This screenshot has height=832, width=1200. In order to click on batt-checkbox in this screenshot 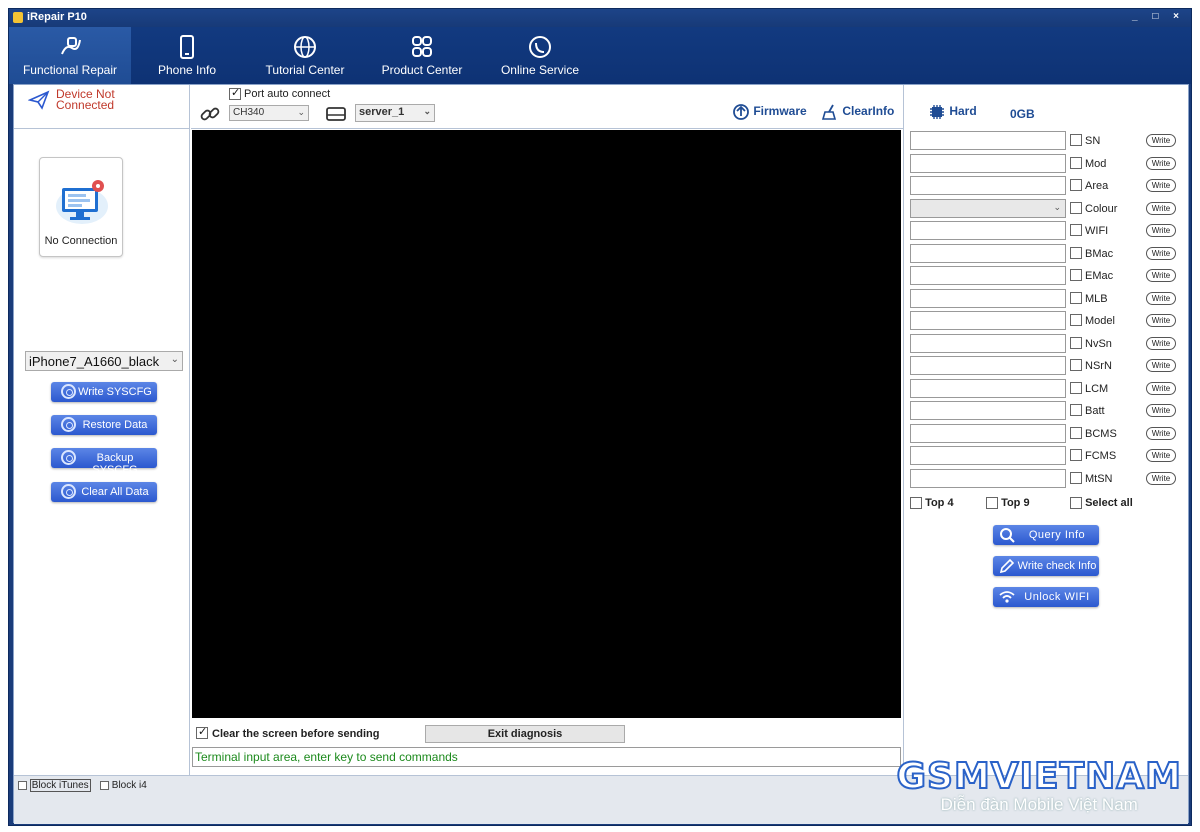, I will do `click(1076, 410)`.